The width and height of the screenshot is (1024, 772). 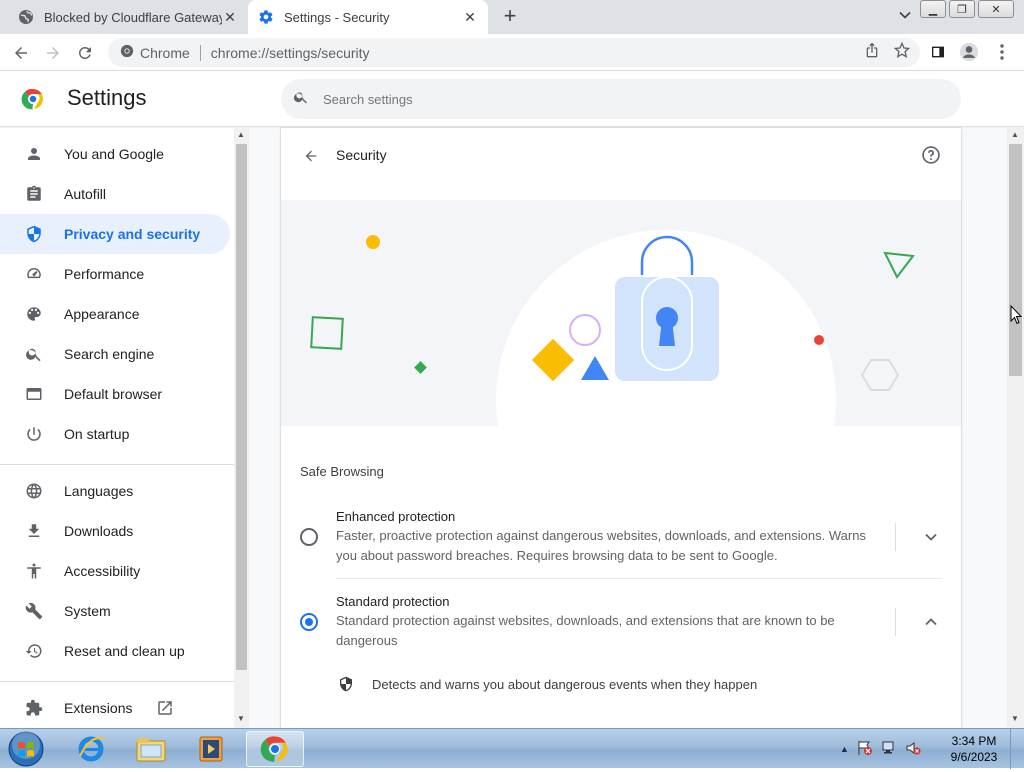 I want to click on minimize-button: ▁, so click(x=933, y=9).